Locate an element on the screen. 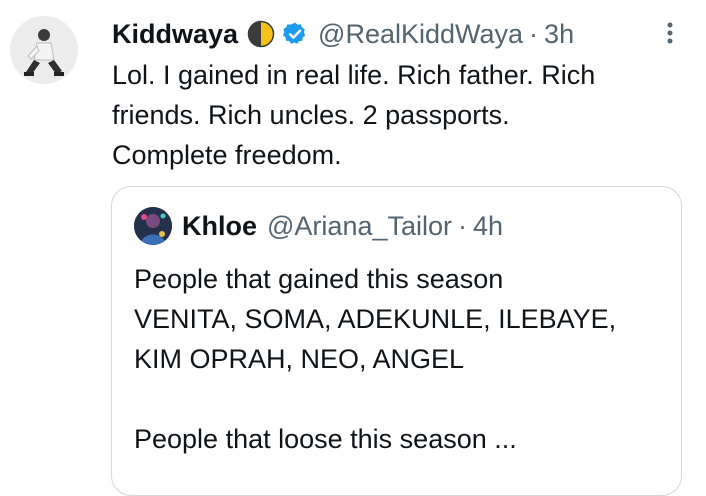 Image resolution: width=706 pixels, height=496 pixels. author-display-name: Kiddwaya is located at coordinates (175, 34).